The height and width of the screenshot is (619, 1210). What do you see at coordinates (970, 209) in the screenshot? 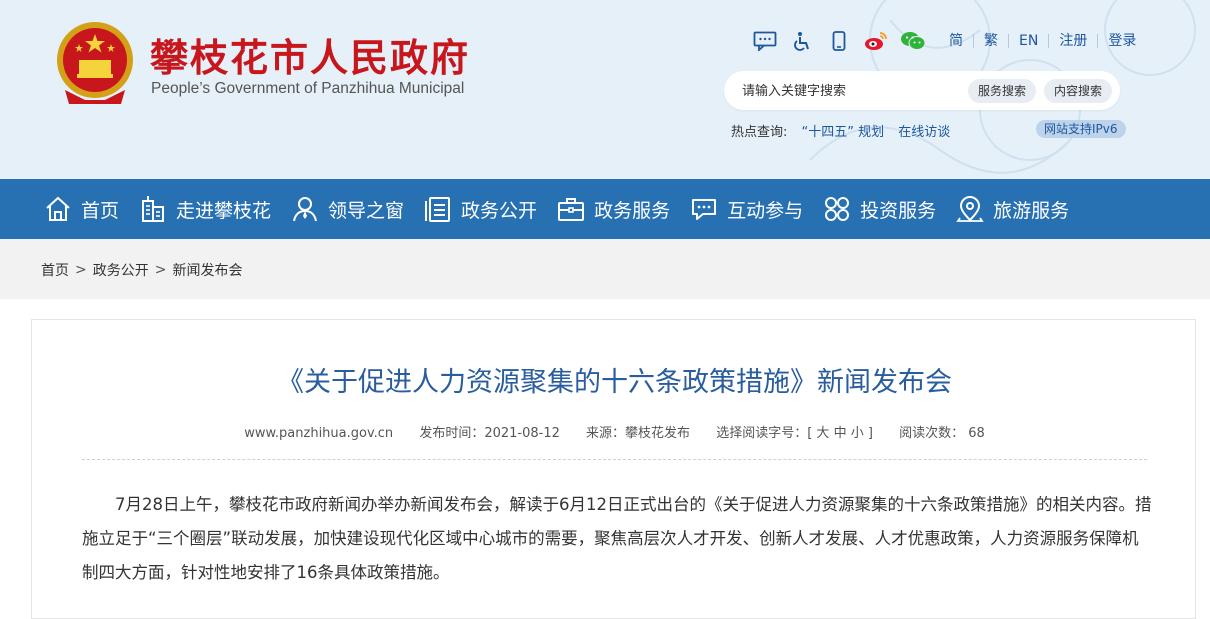
I see `location-icon` at bounding box center [970, 209].